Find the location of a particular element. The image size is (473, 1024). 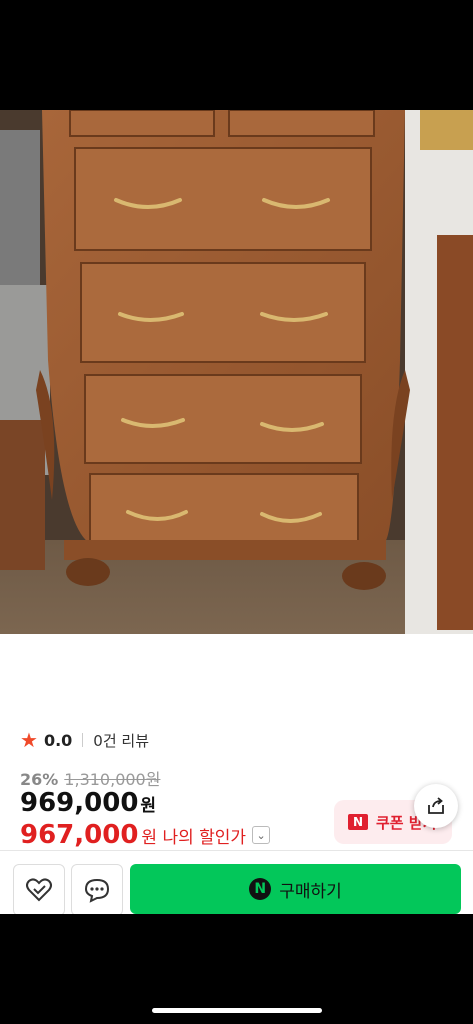

sale-price-unit: 원 is located at coordinates (148, 806).